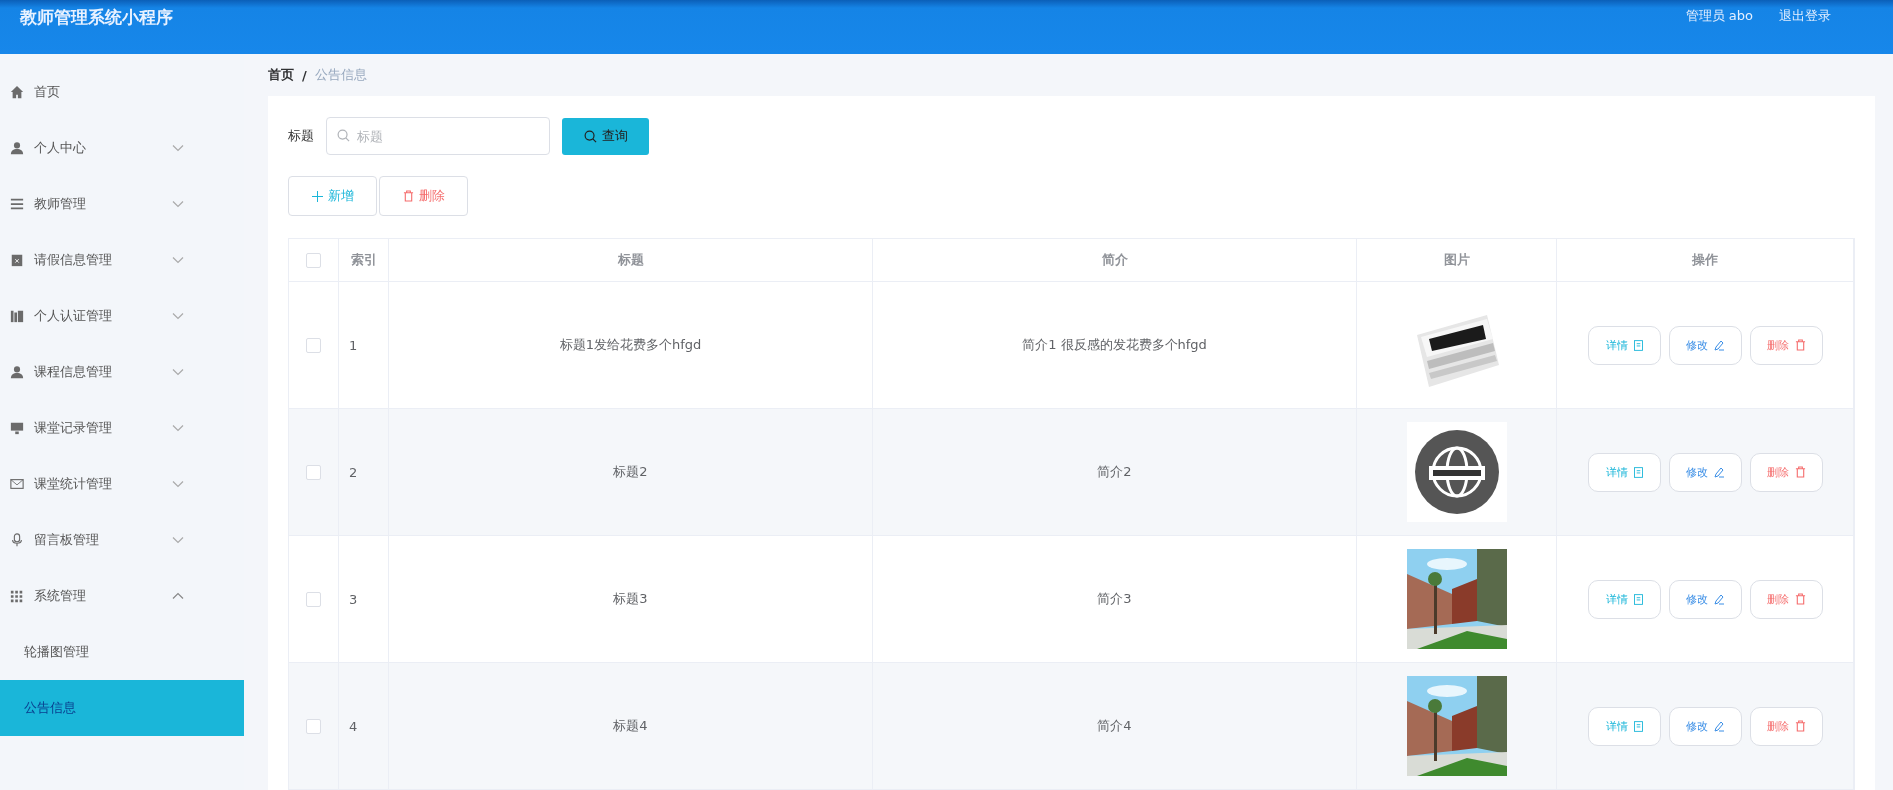 This screenshot has width=1893, height=790. Describe the element at coordinates (122, 540) in the screenshot. I see `sidebar-item: 留言板管理` at that location.